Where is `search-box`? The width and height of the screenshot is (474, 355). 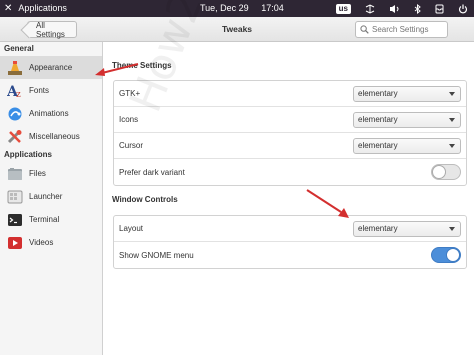
search-box is located at coordinates (401, 29).